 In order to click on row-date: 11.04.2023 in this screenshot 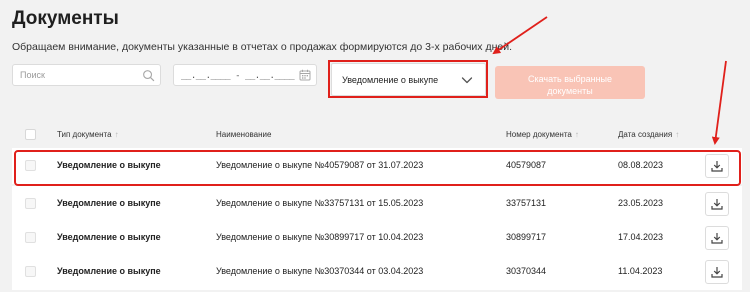, I will do `click(640, 271)`.